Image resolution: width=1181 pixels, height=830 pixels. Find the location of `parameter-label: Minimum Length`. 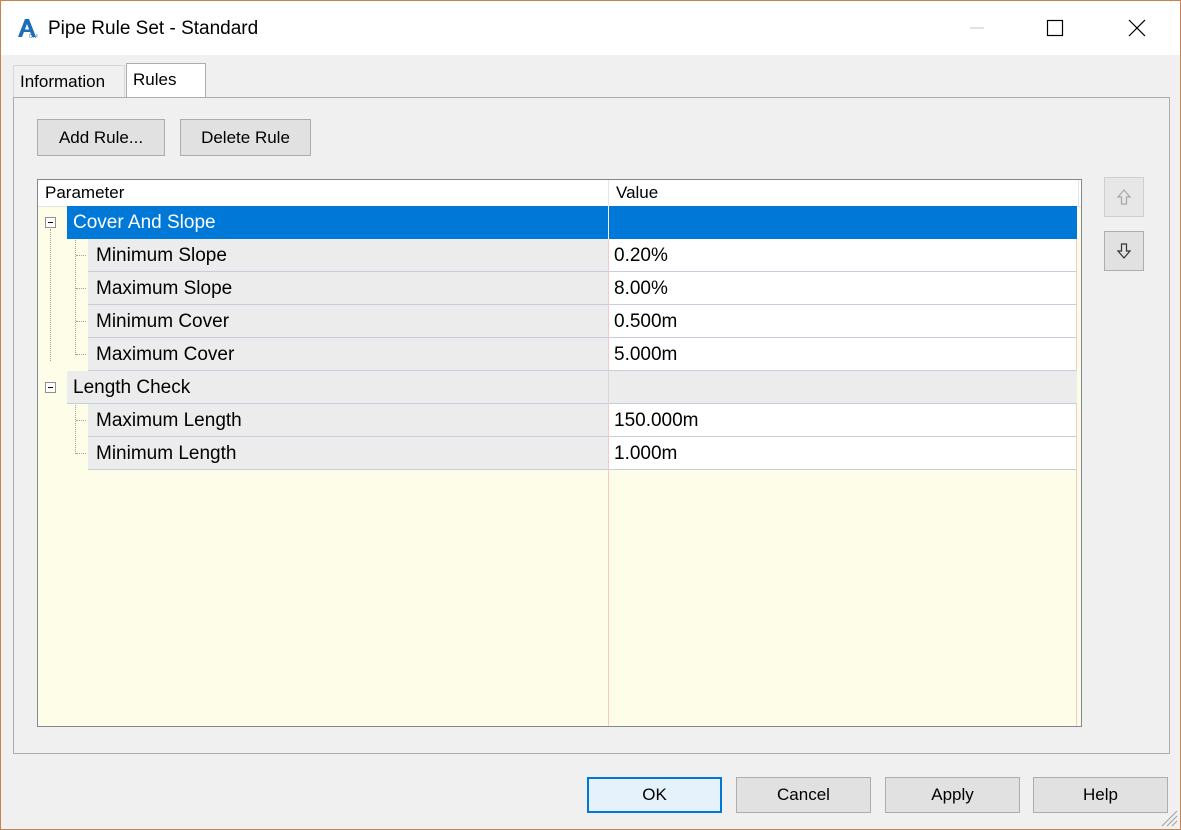

parameter-label: Minimum Length is located at coordinates (166, 453).